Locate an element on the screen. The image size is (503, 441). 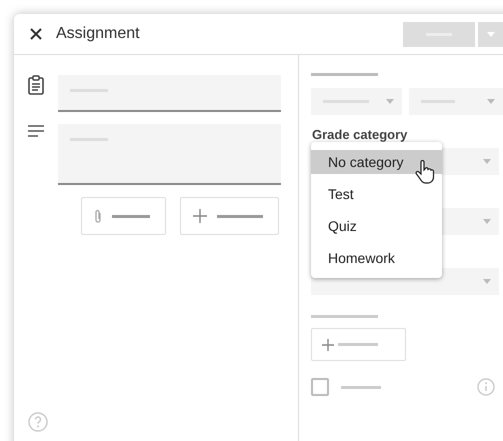
menu-item: Homework is located at coordinates (376, 258).